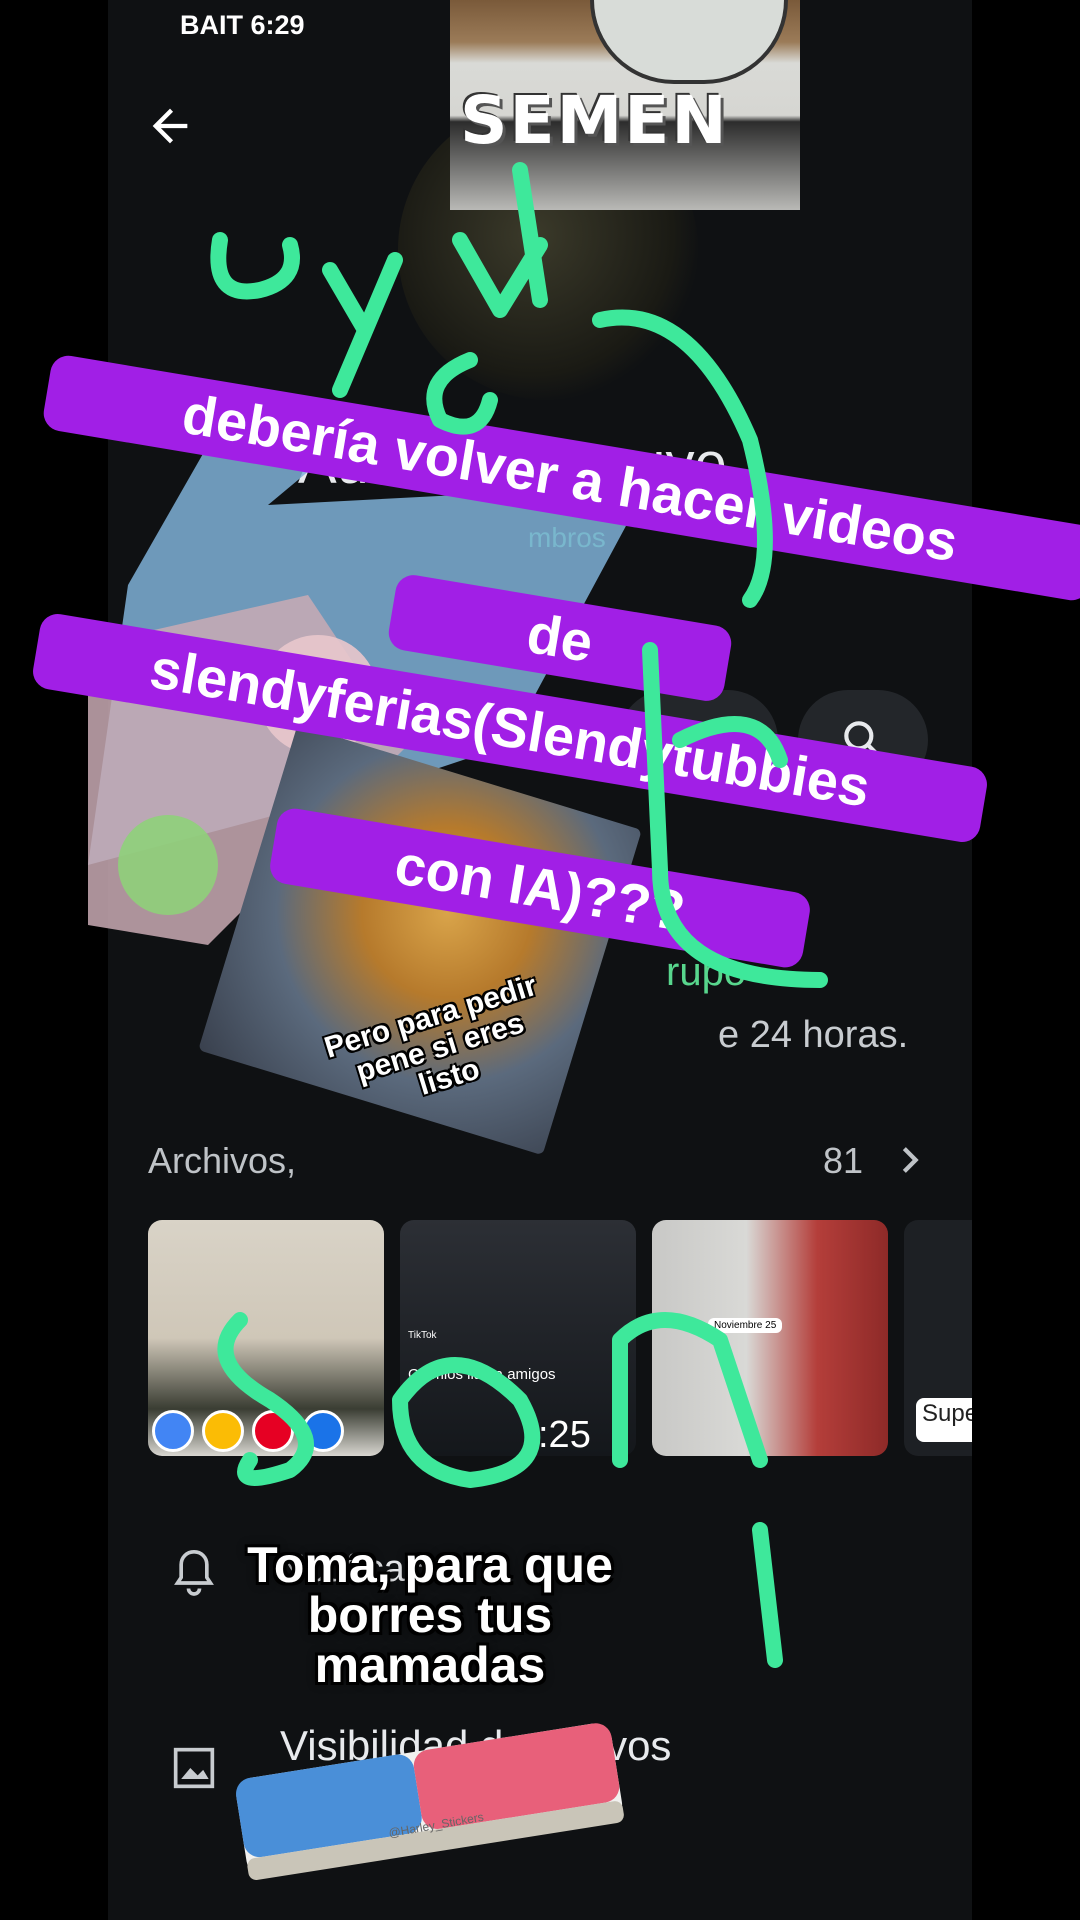  What do you see at coordinates (422, 1335) in the screenshot?
I see `tiktok-watermark: TikTok` at bounding box center [422, 1335].